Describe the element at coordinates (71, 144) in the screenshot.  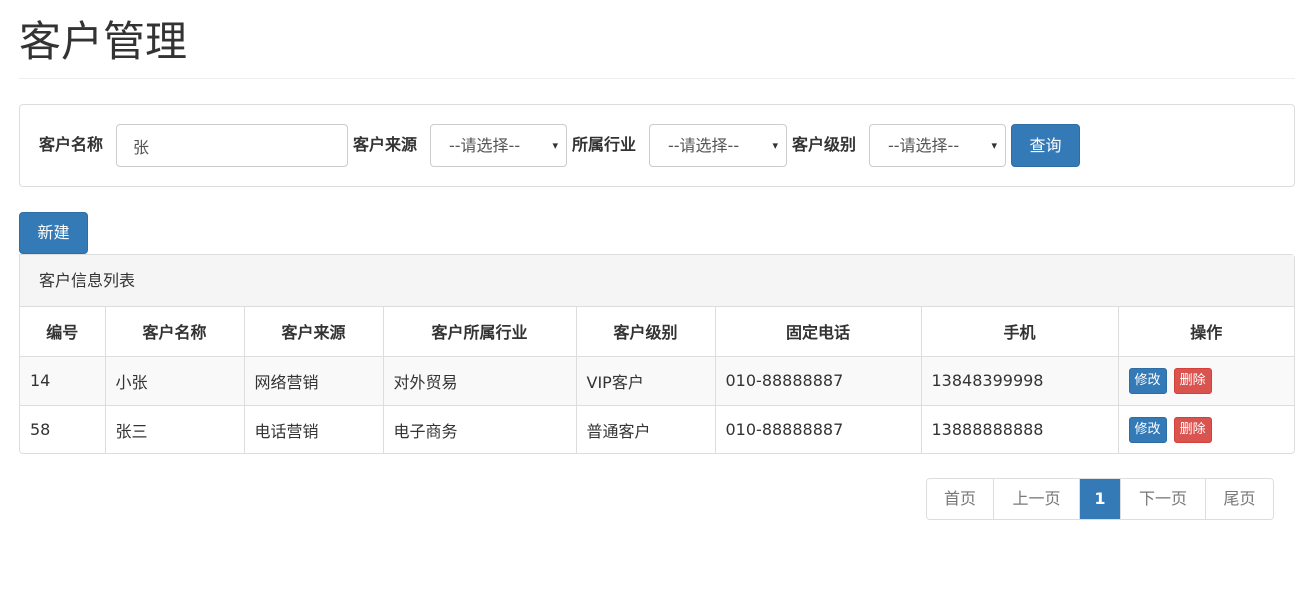
I see `customer-name-label: 客户名称` at that location.